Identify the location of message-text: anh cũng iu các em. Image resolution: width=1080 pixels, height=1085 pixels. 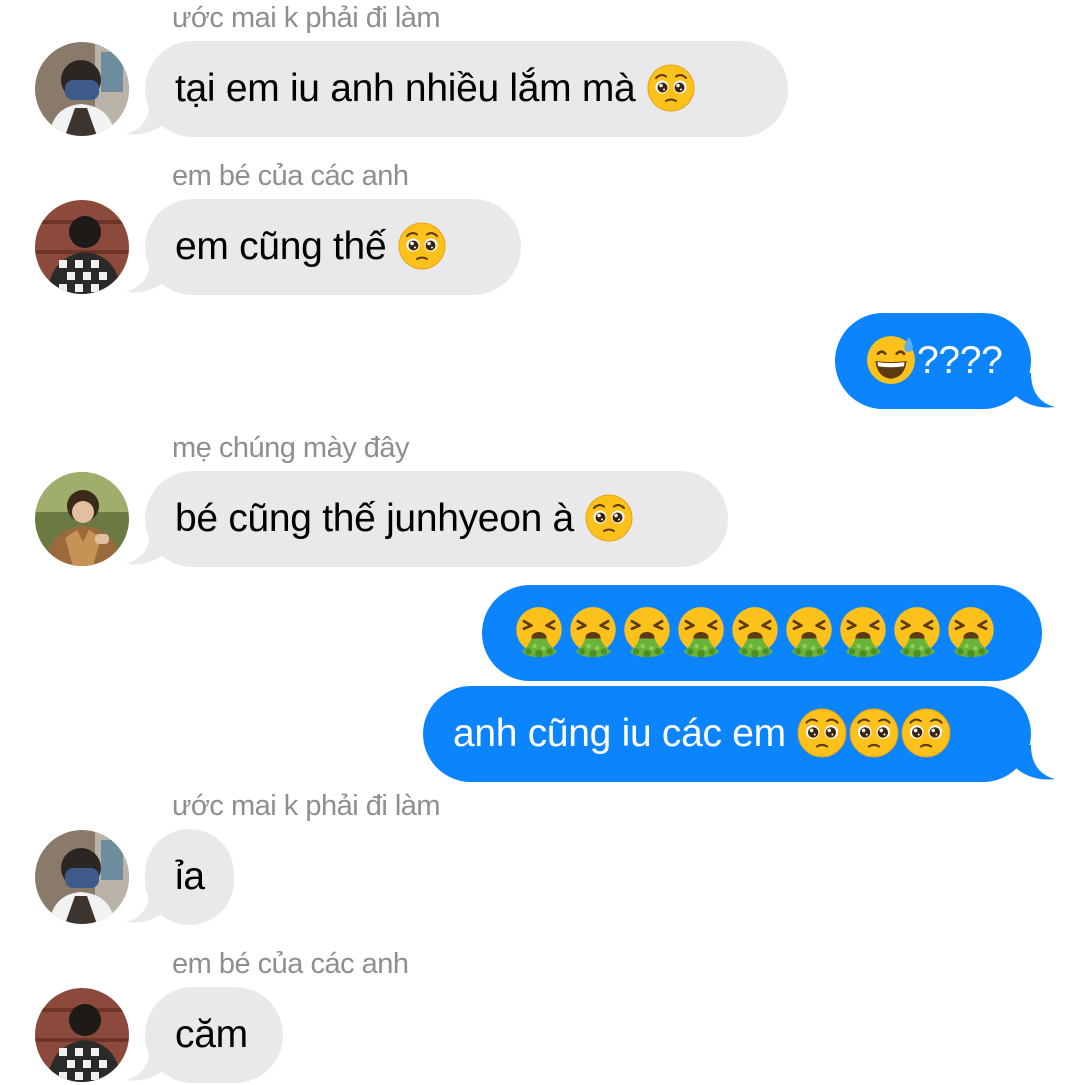
(619, 733).